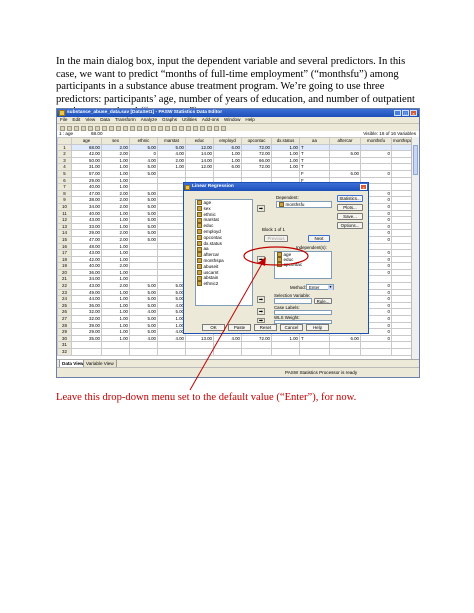 The width and height of the screenshot is (474, 613). What do you see at coordinates (64, 147) in the screenshot?
I see `row-number: 1` at bounding box center [64, 147].